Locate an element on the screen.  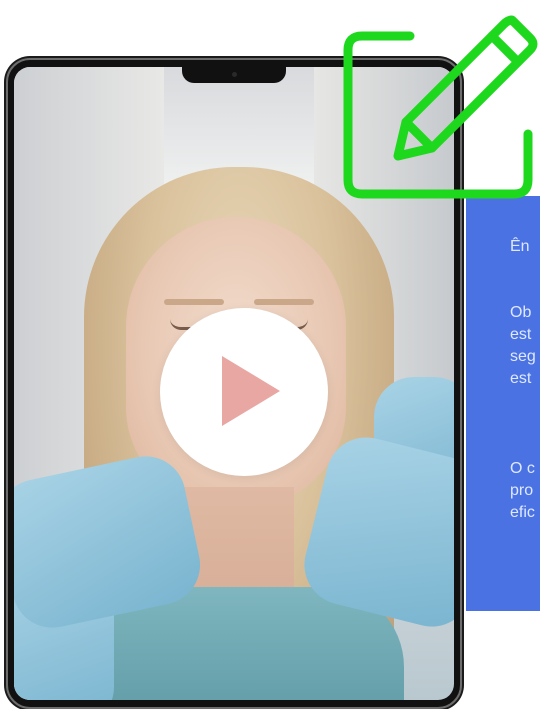
panel-paragraph-2-line: Ob is located at coordinates (521, 312).